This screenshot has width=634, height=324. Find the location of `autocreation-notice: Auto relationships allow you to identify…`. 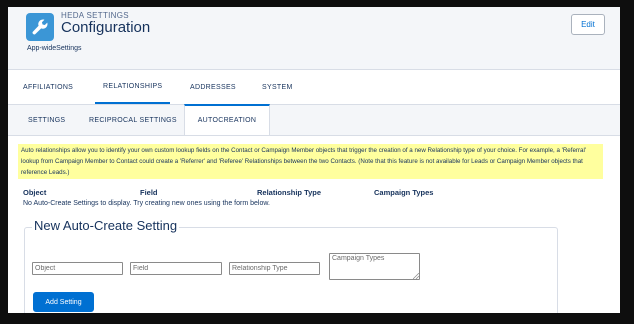

autocreation-notice: Auto relationships allow you to identify… is located at coordinates (310, 161).